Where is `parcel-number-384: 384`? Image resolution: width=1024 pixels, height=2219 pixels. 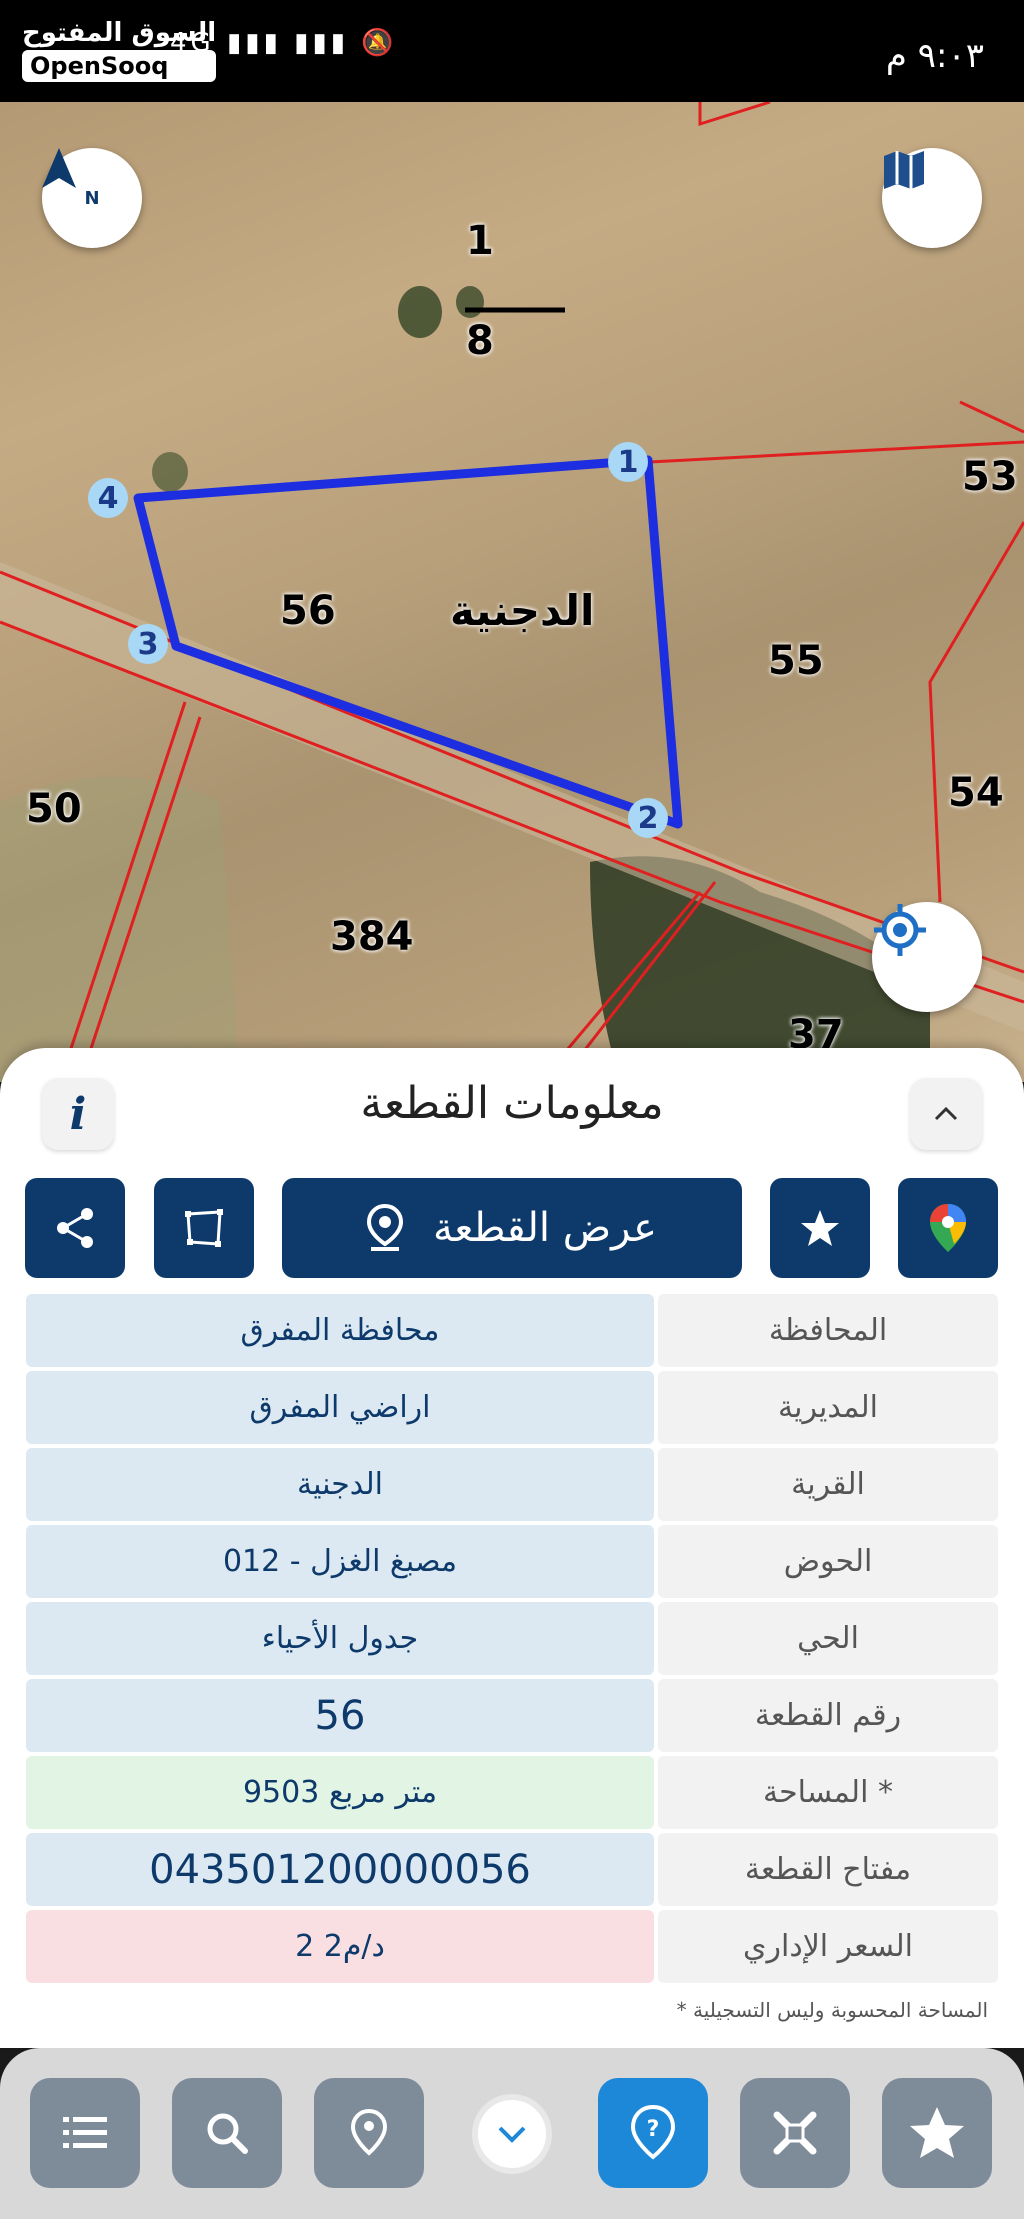
parcel-number-384: 384 is located at coordinates (372, 937).